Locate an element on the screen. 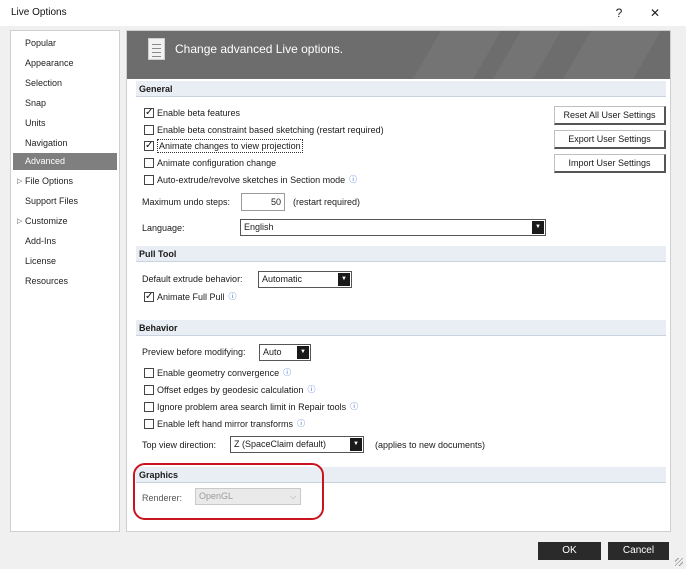 The image size is (686, 569). geometry-convergence-checkbox is located at coordinates (149, 373).